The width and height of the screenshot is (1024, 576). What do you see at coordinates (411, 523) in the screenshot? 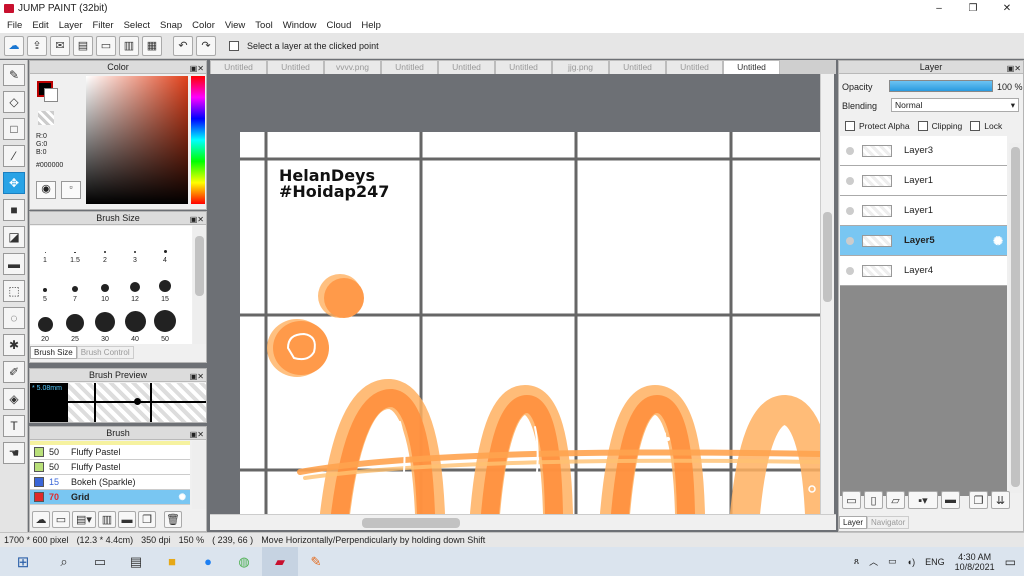
I see `horizontal-scroll-thumb` at bounding box center [411, 523].